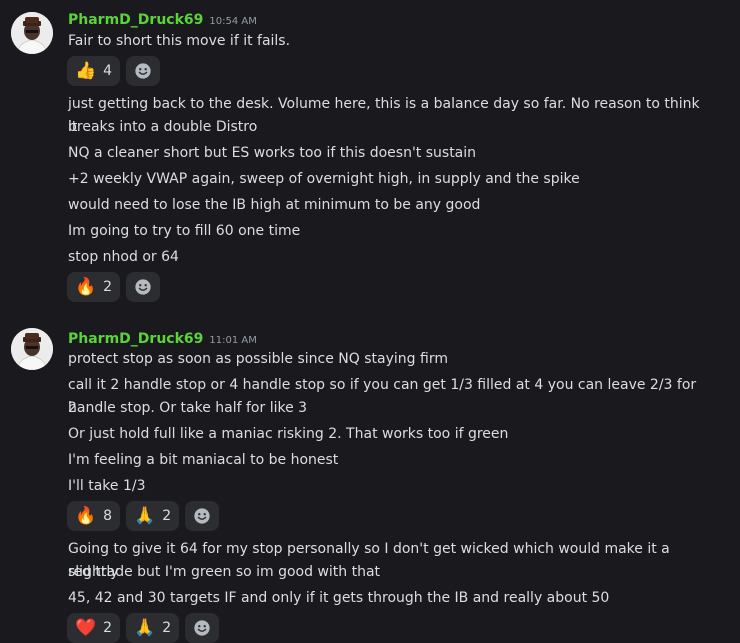 The width and height of the screenshot is (740, 643). I want to click on message-header: PharmD_Druck69 10:54 AM, so click(162, 18).